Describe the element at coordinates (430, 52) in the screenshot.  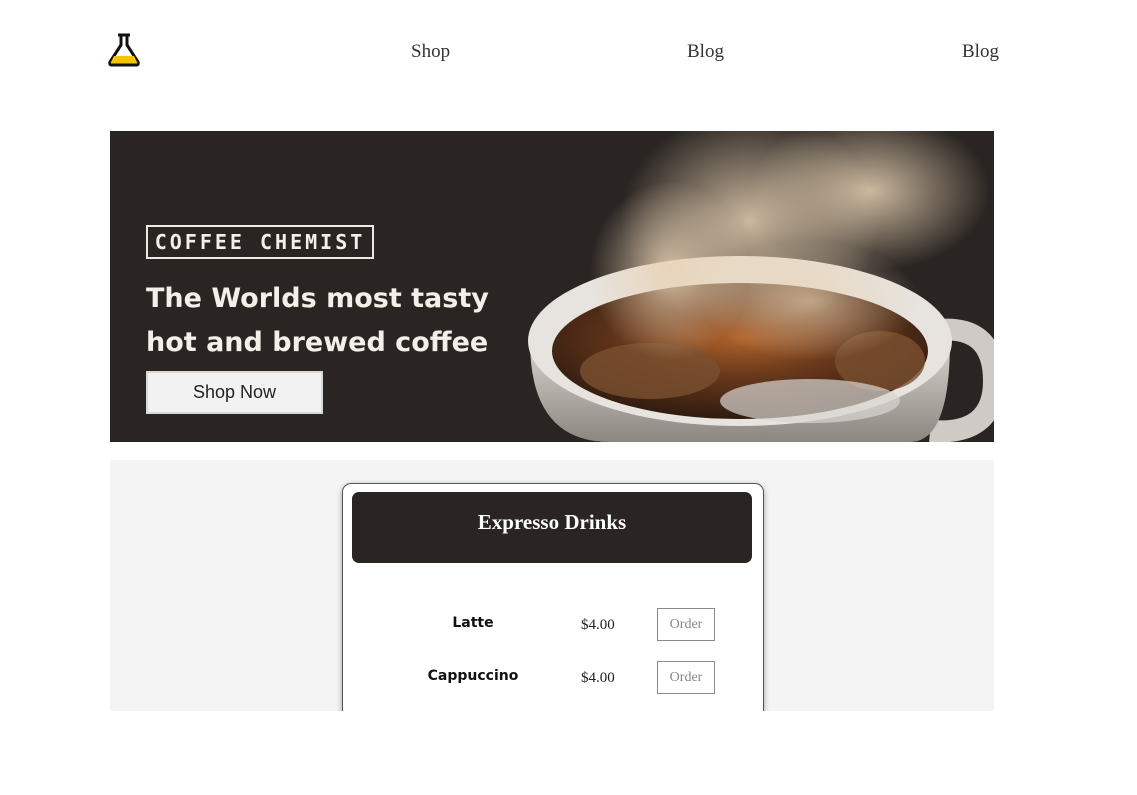
I see `nav-shop: Shop` at that location.